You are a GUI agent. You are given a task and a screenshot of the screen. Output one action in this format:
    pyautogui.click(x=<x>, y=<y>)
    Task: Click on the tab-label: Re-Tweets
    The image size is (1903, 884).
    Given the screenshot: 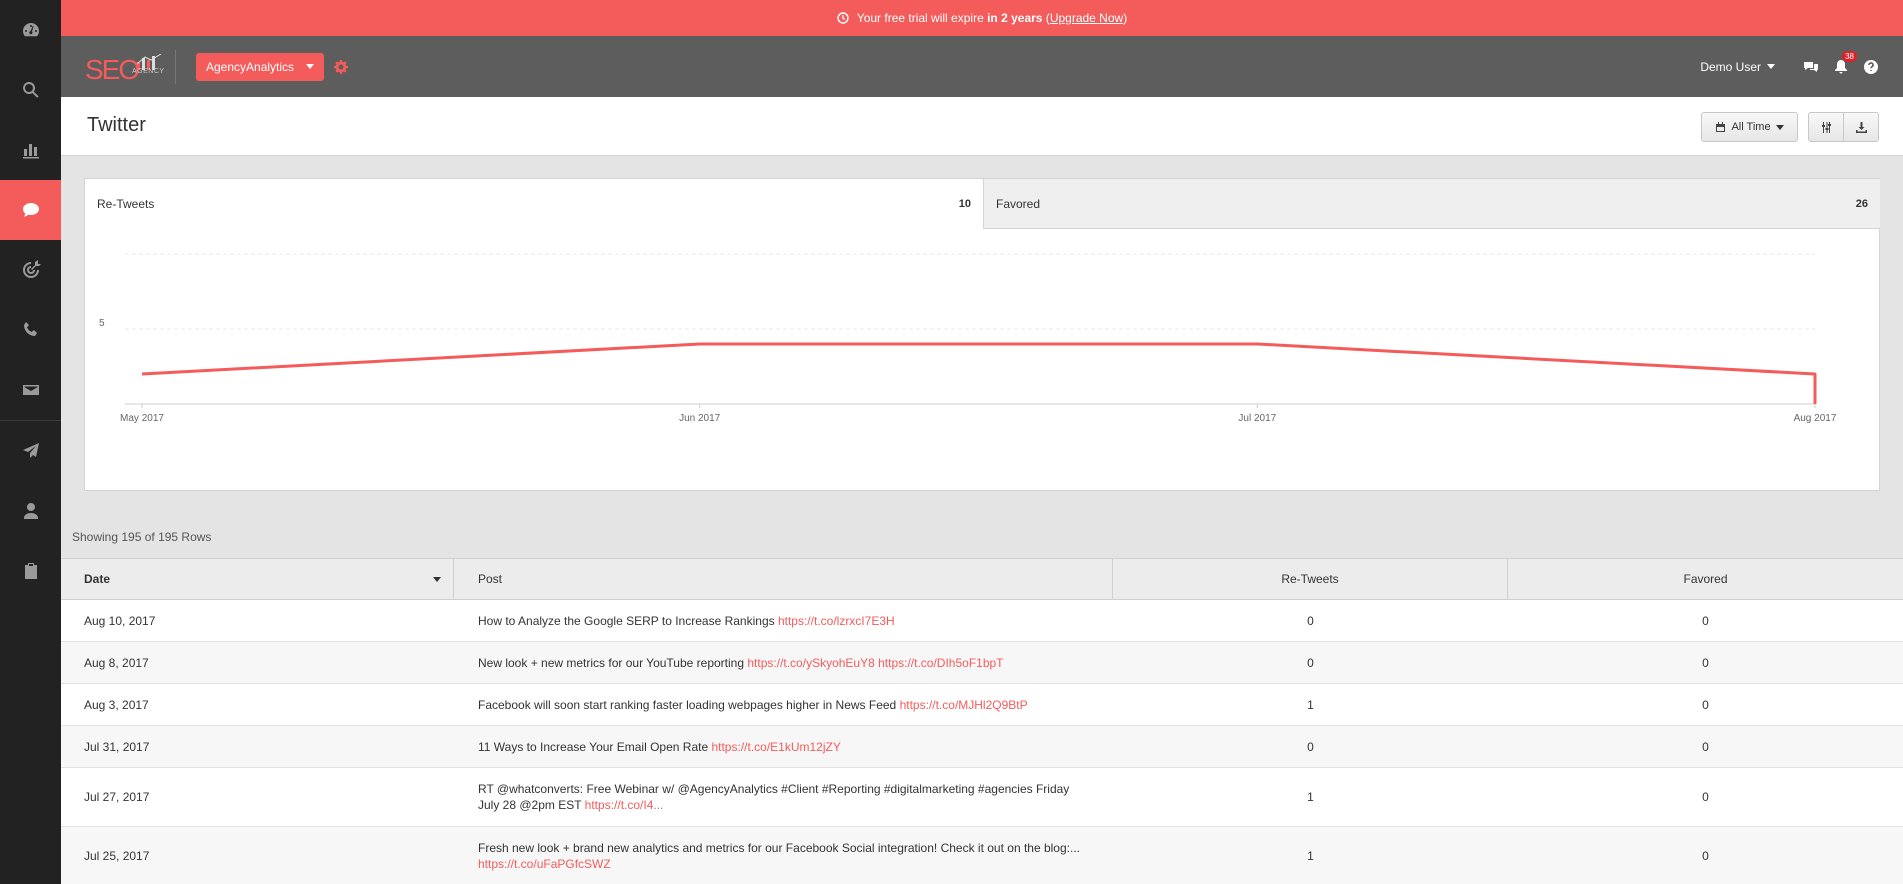 What is the action you would take?
    pyautogui.click(x=126, y=204)
    